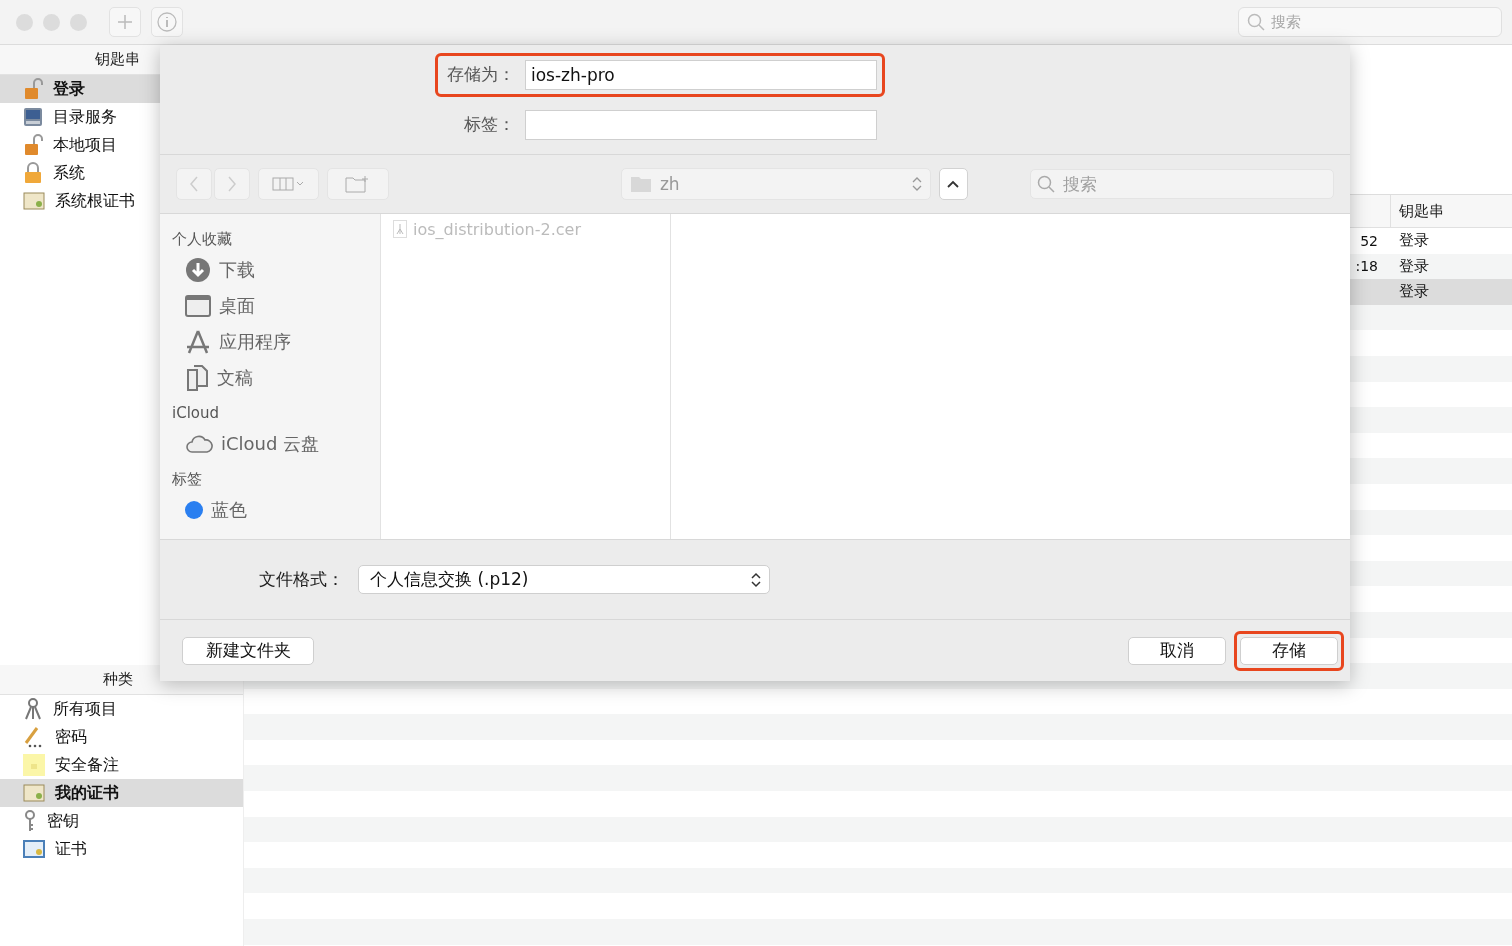  Describe the element at coordinates (71, 737) in the screenshot. I see `item-label: 密码` at that location.